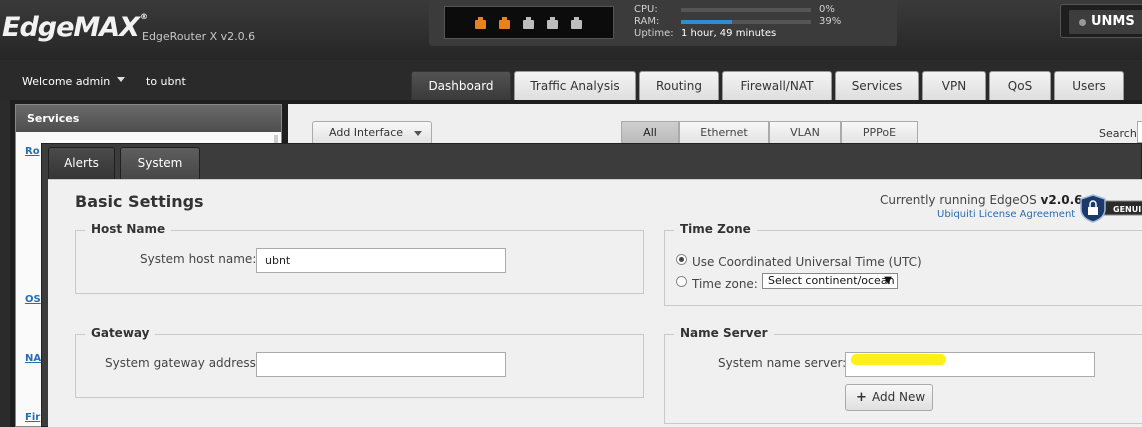  Describe the element at coordinates (877, 85) in the screenshot. I see `tab-services: Services` at that location.